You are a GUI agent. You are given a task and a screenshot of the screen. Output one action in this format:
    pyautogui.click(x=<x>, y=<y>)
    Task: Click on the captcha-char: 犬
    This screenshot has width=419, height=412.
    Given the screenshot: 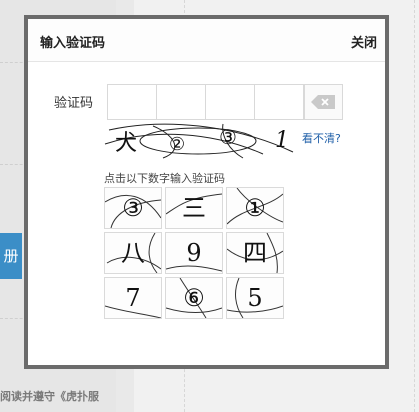 What is the action you would take?
    pyautogui.click(x=126, y=143)
    